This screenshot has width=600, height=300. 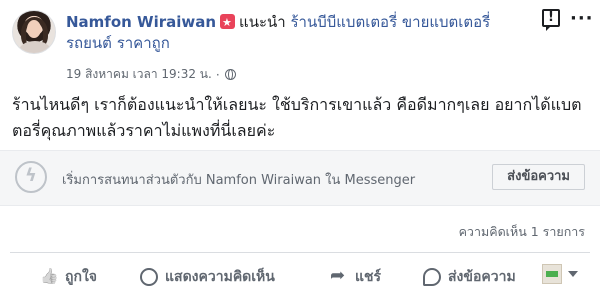 I want to click on comment-button: แสดงความคิดเห็น, so click(x=207, y=277).